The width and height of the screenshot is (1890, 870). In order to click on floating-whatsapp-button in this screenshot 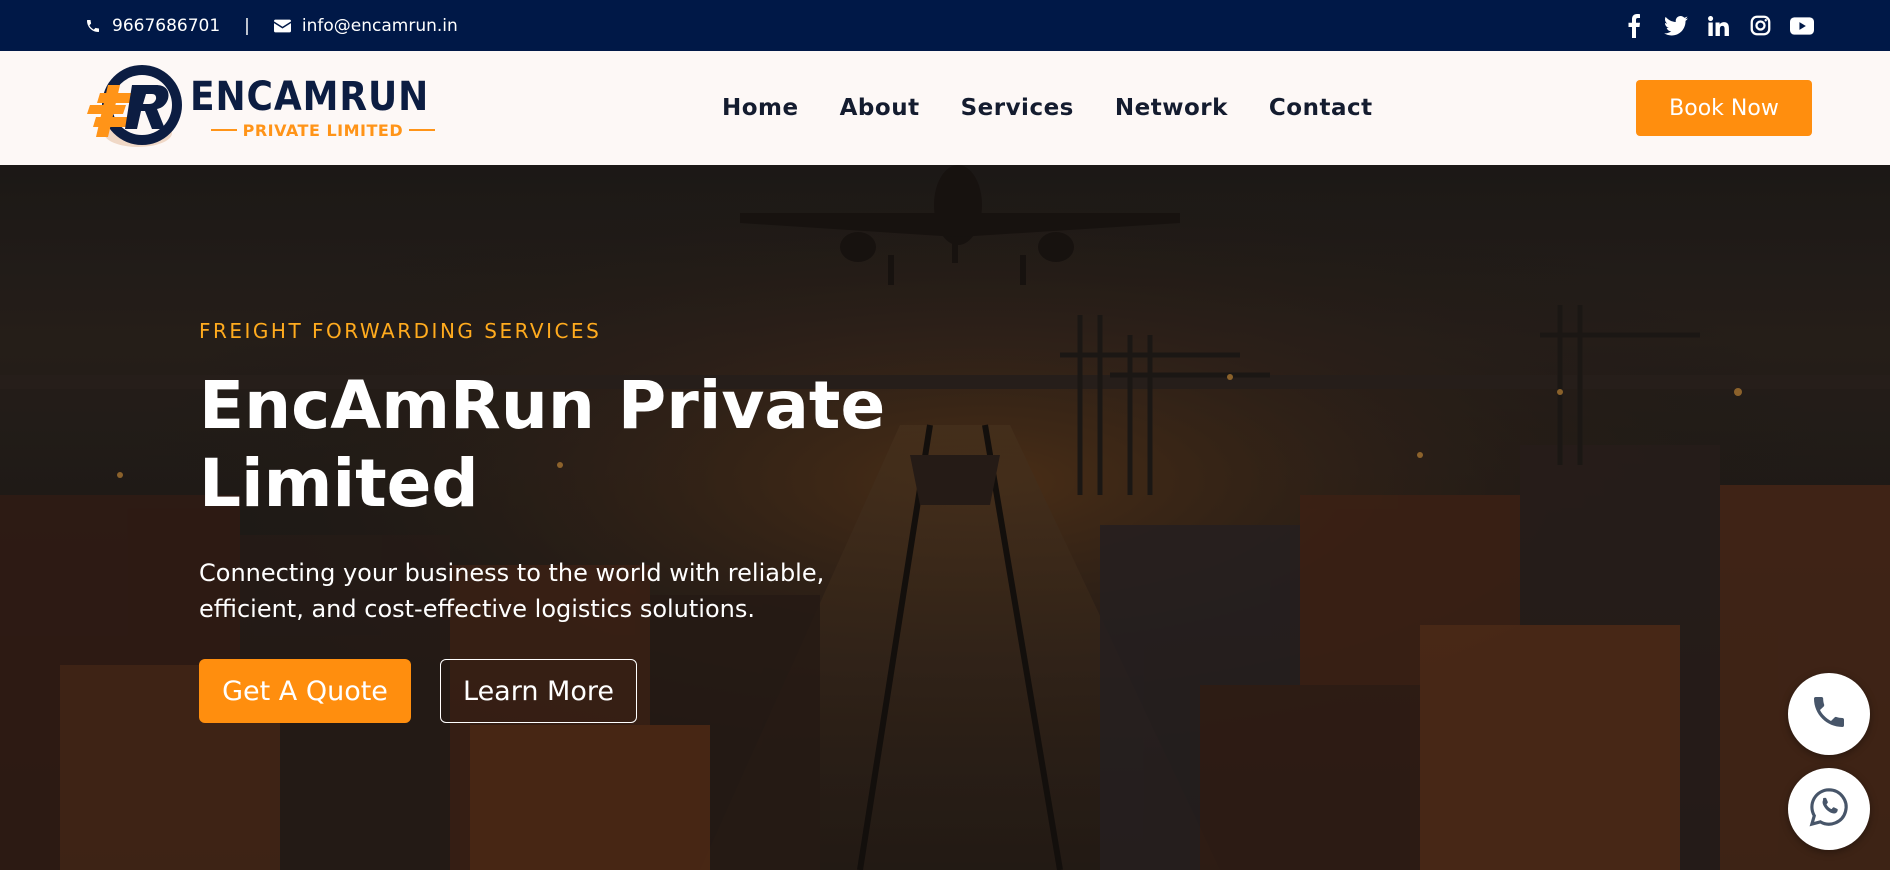, I will do `click(1829, 809)`.